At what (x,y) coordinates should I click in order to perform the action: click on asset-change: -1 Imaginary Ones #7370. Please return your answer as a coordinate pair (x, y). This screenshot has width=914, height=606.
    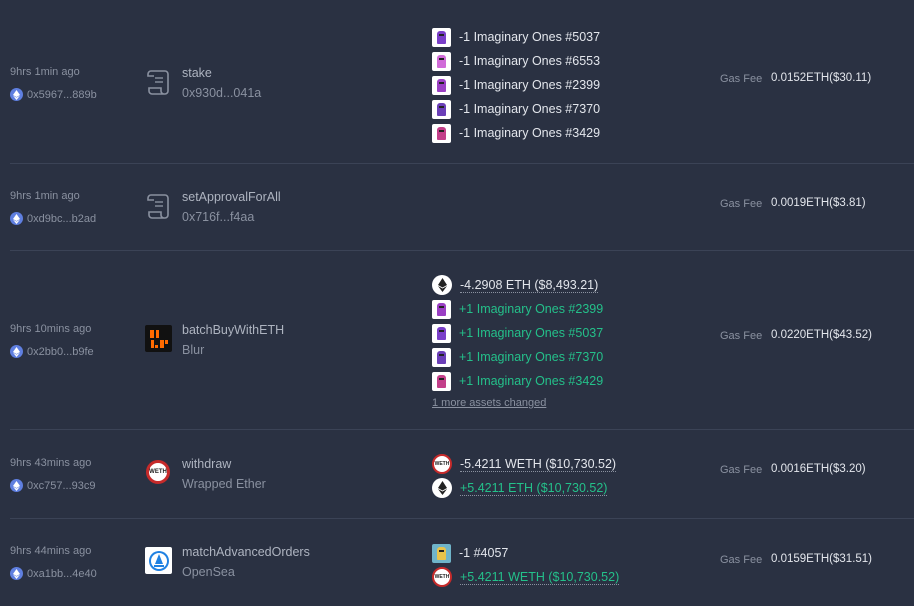
    Looking at the image, I should click on (516, 109).